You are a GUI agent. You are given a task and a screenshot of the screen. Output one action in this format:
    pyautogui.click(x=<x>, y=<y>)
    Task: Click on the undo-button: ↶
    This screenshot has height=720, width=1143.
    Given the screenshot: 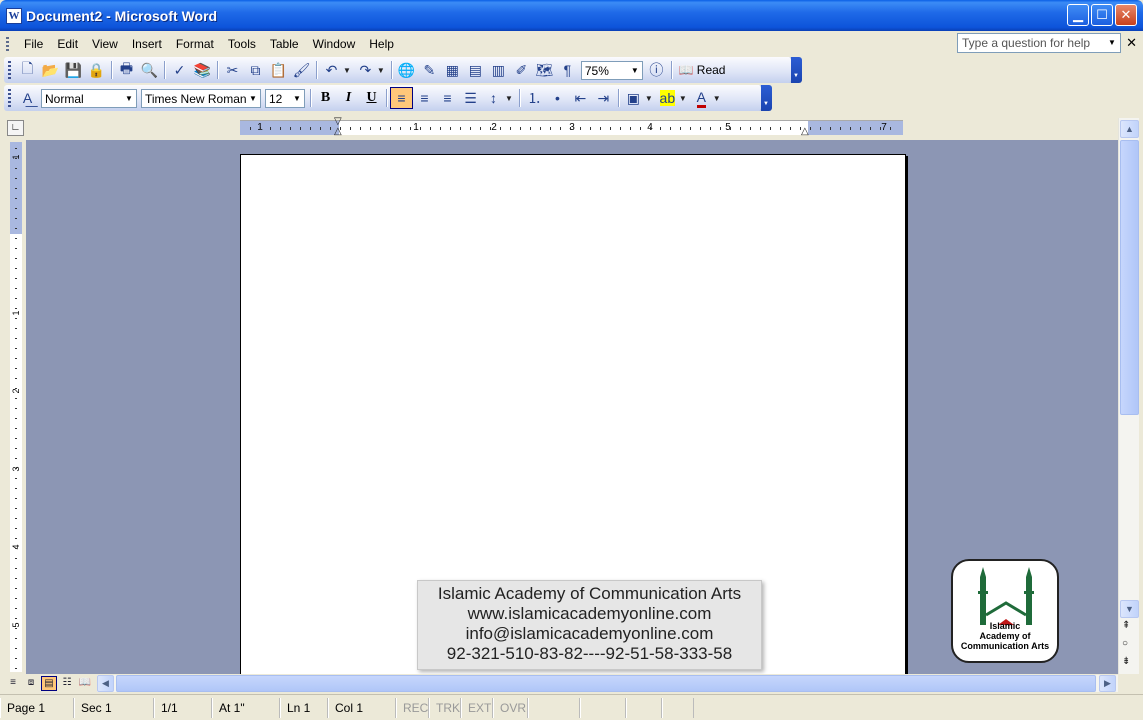 What is the action you would take?
    pyautogui.click(x=331, y=70)
    